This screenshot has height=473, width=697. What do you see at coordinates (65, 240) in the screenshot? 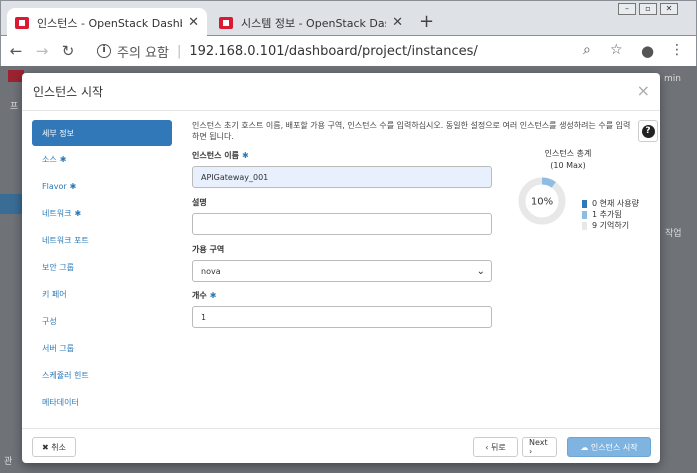
I see `wizard-step-label: 네트워크 포트` at bounding box center [65, 240].